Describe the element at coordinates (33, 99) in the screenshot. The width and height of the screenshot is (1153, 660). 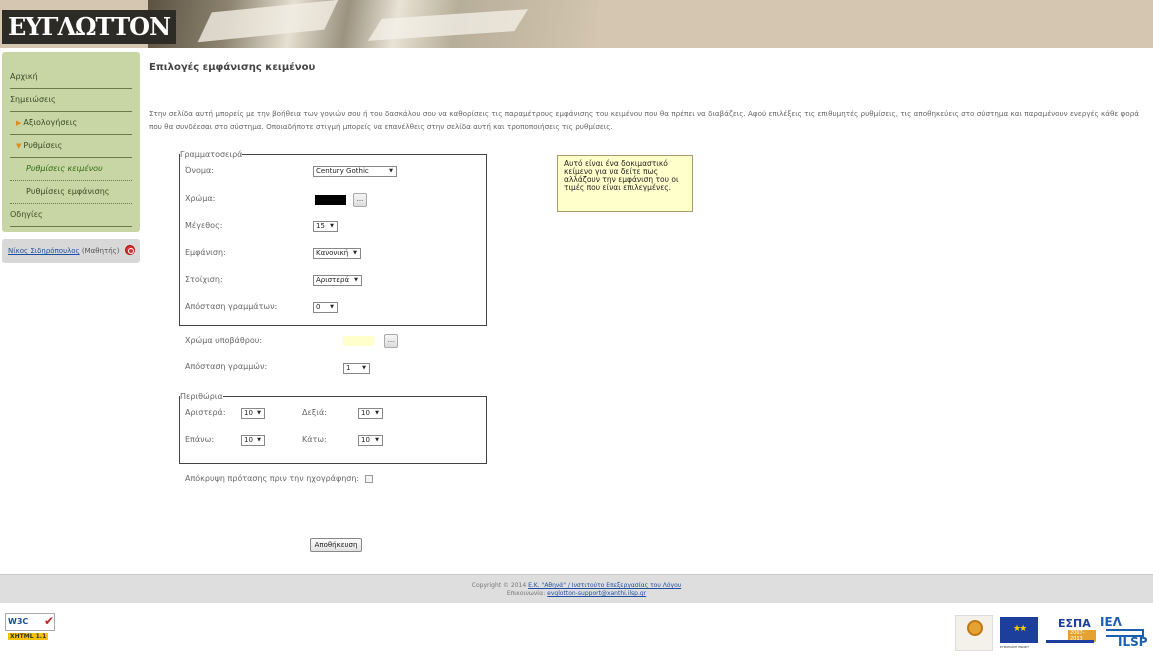
I see `sidebar-item-label: Σημειώσεις` at that location.